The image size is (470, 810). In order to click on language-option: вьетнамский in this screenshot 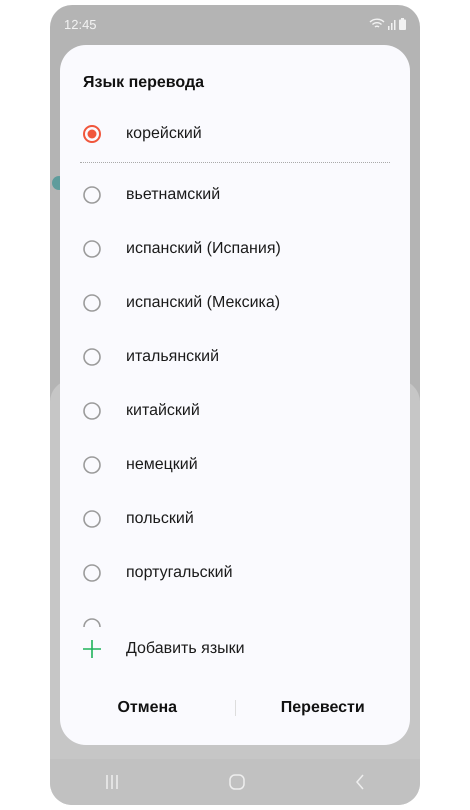, I will do `click(235, 195)`.